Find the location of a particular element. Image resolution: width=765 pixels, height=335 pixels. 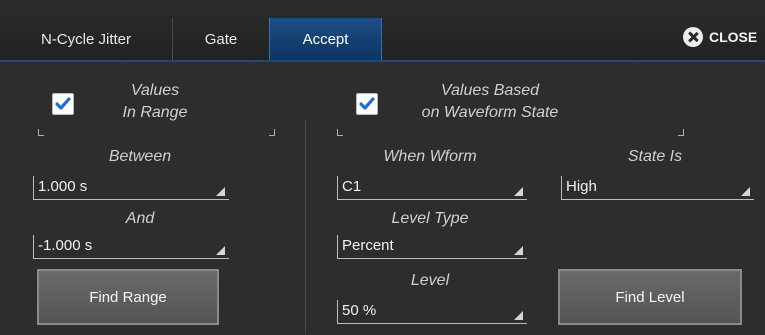

level-label: Level is located at coordinates (430, 280).